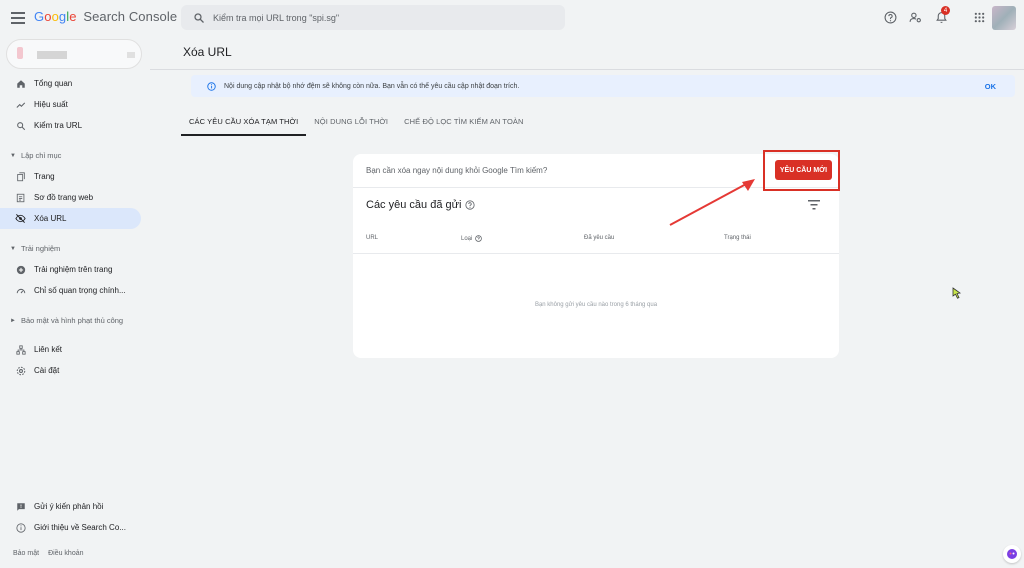 The width and height of the screenshot is (1024, 568). I want to click on section-indexing: ▼ Lập chỉ mục, so click(35, 155).